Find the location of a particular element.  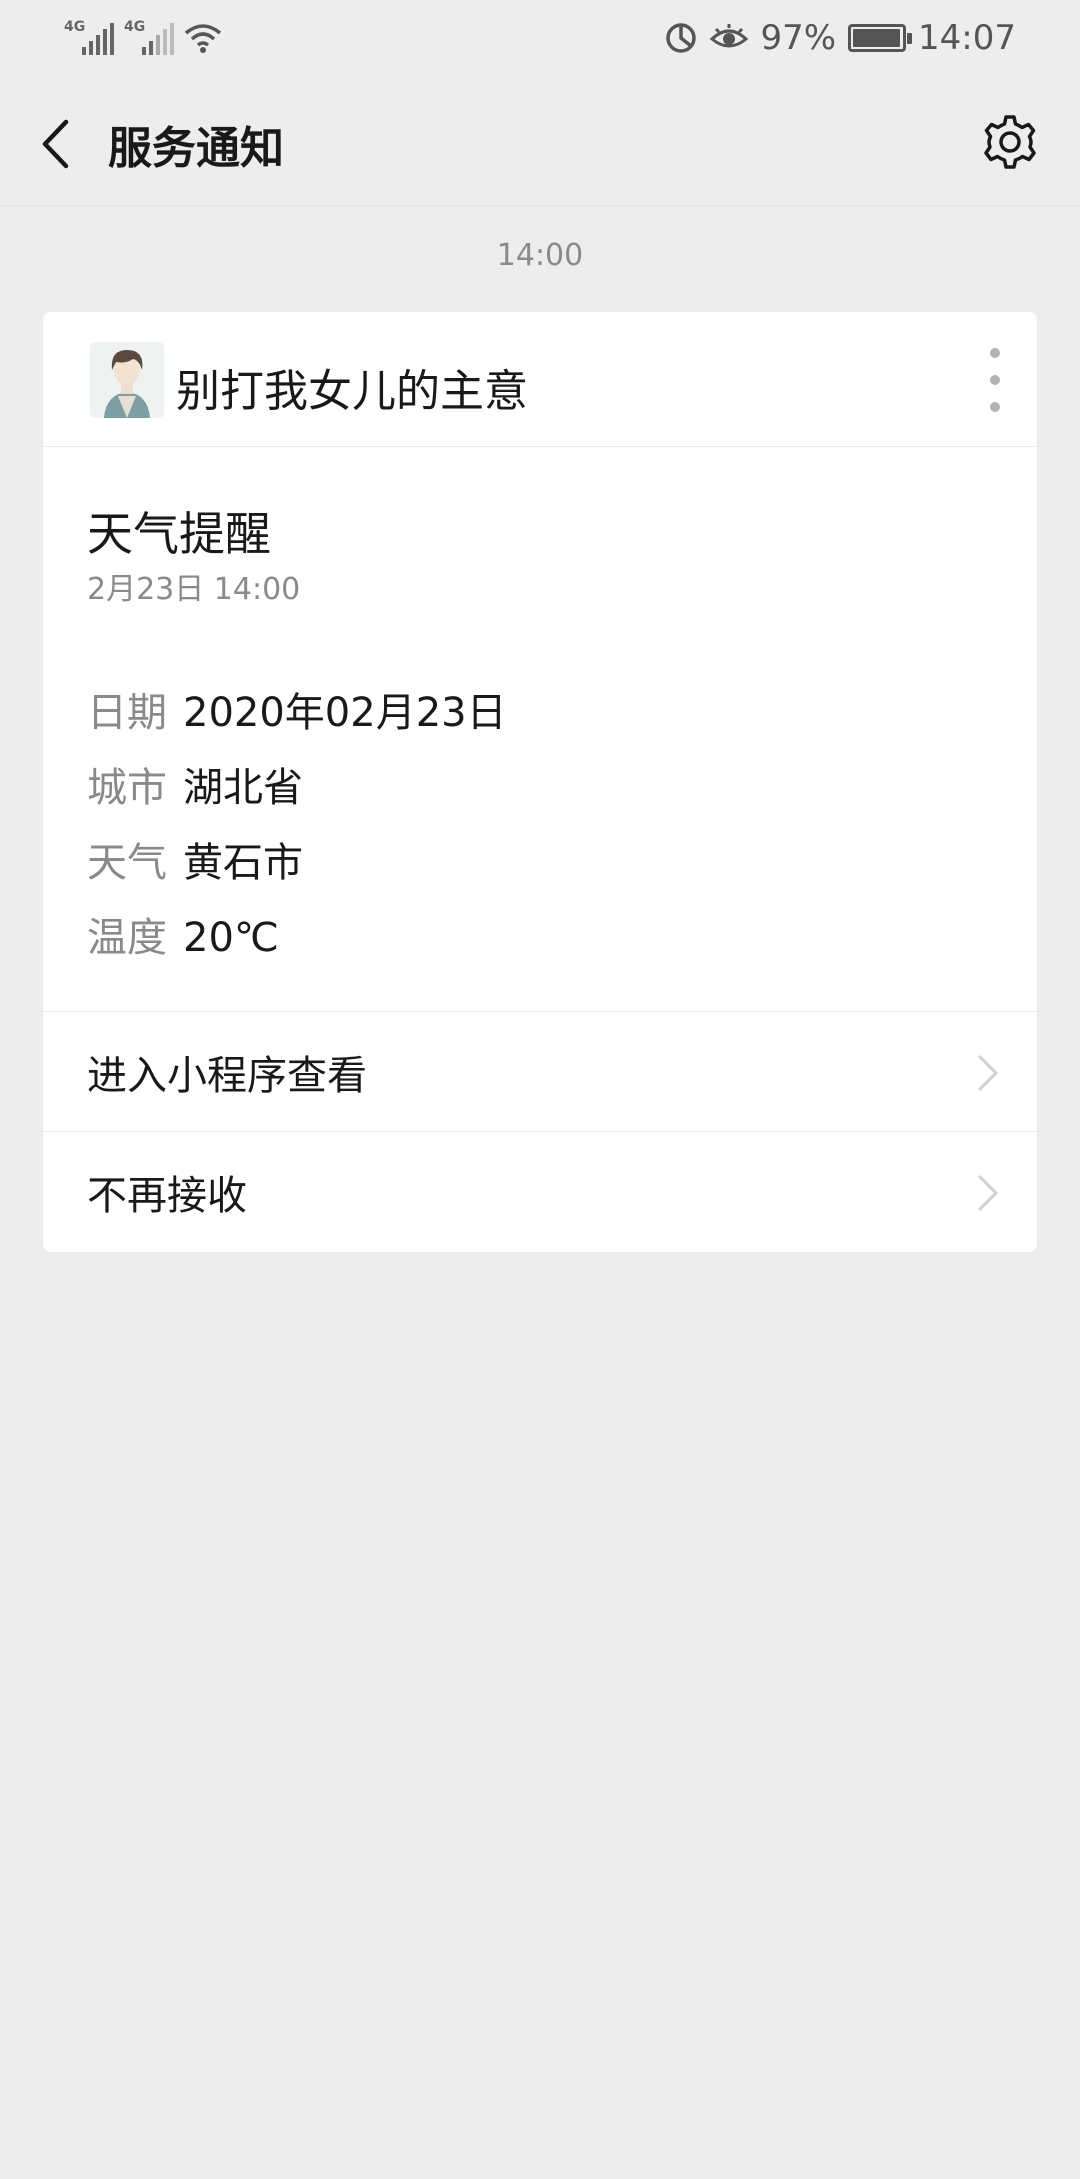

card-header: 别打我女儿的主意 is located at coordinates (540, 379).